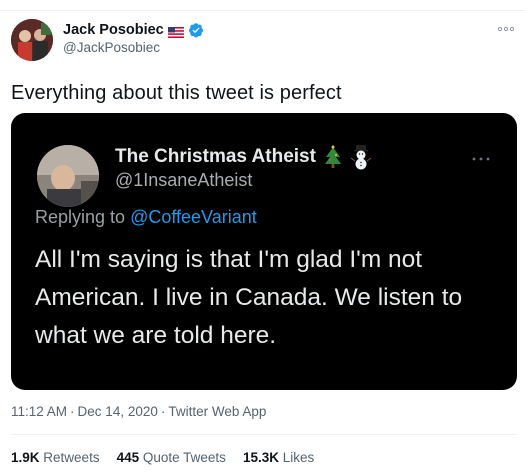 This screenshot has height=473, width=525. I want to click on embedded-avatar, so click(68, 176).